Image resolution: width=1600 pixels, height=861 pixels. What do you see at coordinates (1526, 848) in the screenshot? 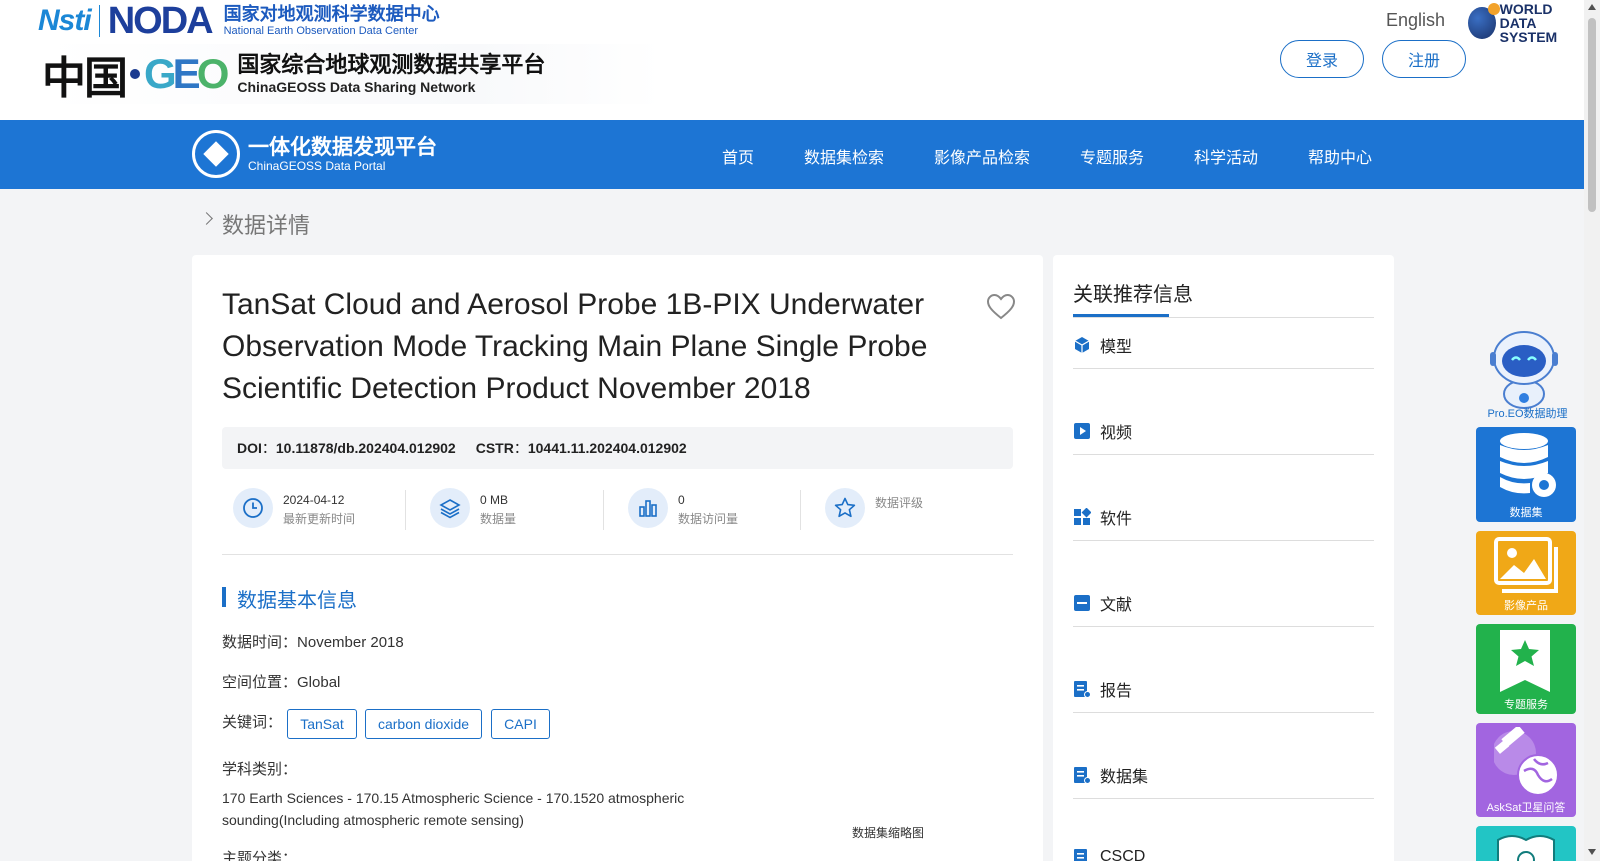
I see `book-icon` at bounding box center [1526, 848].